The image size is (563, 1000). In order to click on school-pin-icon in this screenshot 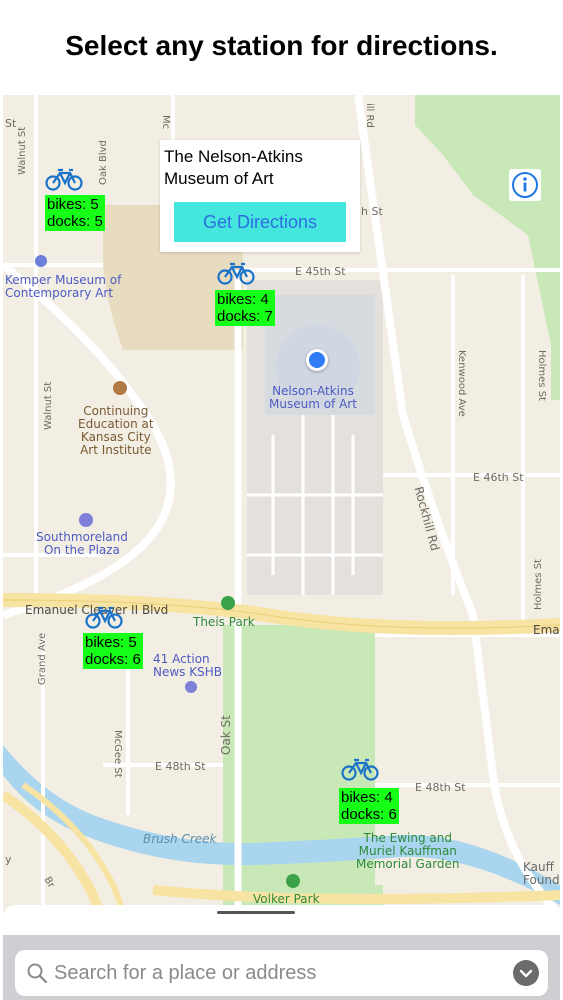, I will do `click(120, 388)`.